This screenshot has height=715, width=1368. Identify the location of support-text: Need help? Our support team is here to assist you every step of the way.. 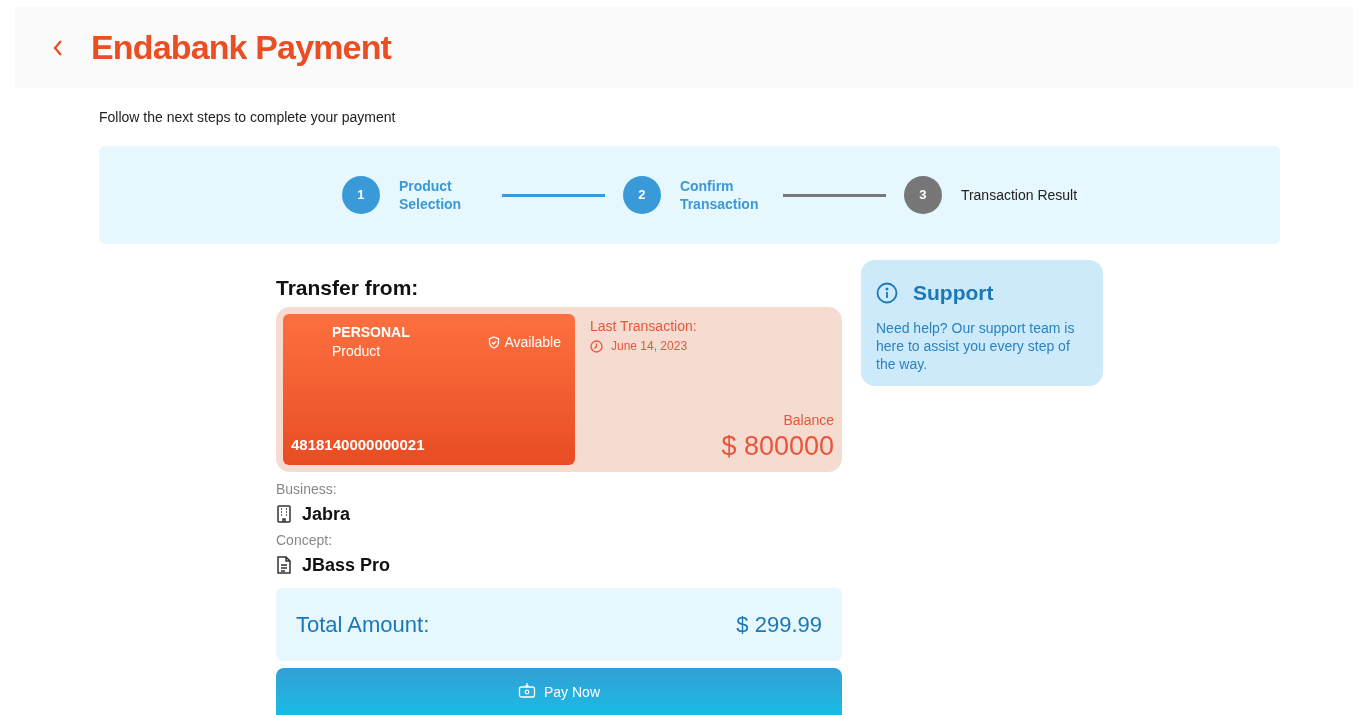
(976, 345).